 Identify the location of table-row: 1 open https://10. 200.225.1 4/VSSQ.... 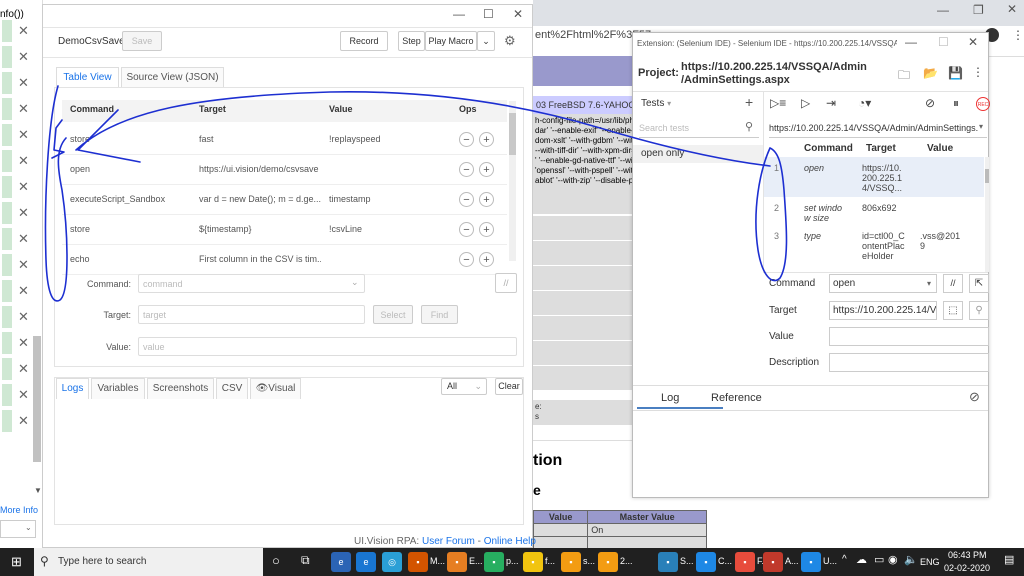
(874, 177).